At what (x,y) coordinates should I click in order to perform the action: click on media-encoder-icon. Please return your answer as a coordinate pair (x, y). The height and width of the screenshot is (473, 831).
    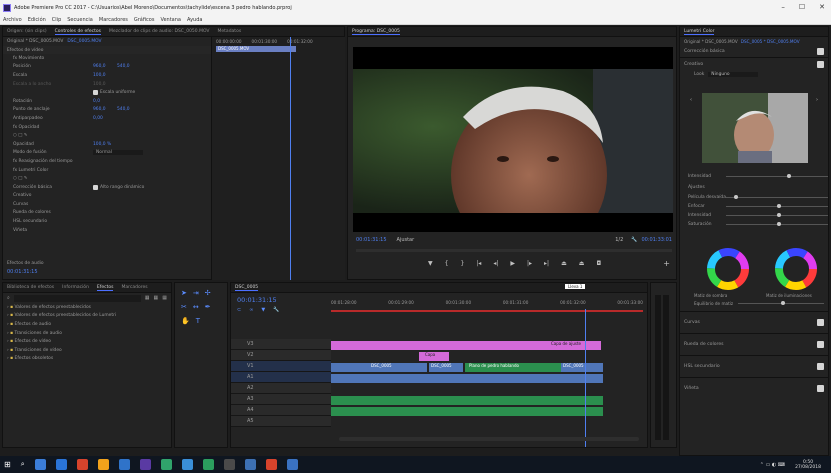
    Looking at the image, I should click on (166, 464).